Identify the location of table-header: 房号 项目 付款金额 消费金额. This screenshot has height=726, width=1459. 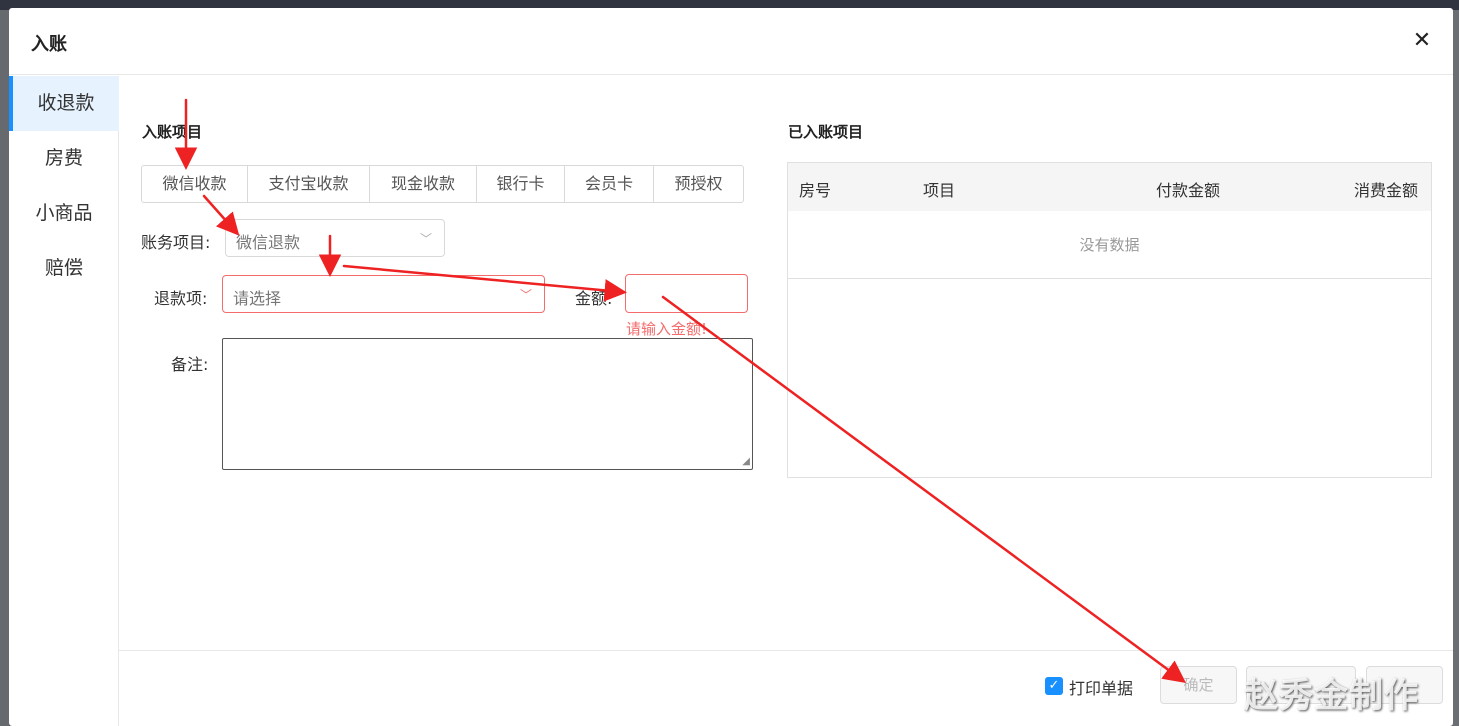
(1109, 187).